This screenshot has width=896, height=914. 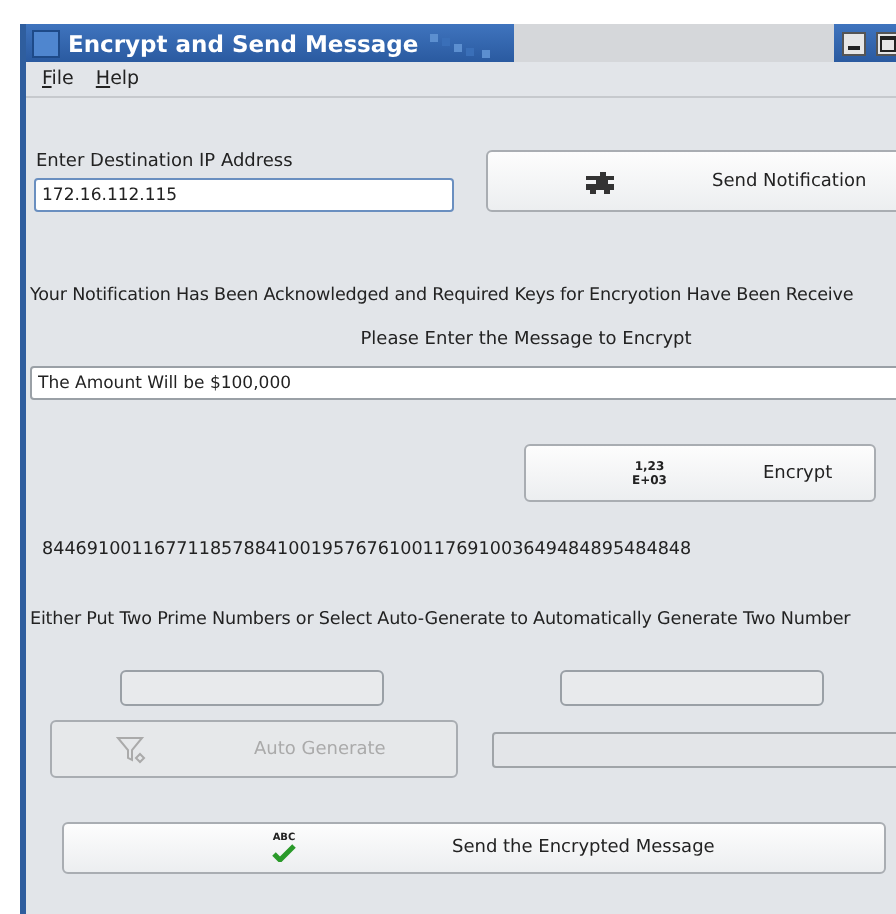 I want to click on encrypted-output: 8446910011677118578841001957676100117691003649484895484848, so click(x=367, y=550).